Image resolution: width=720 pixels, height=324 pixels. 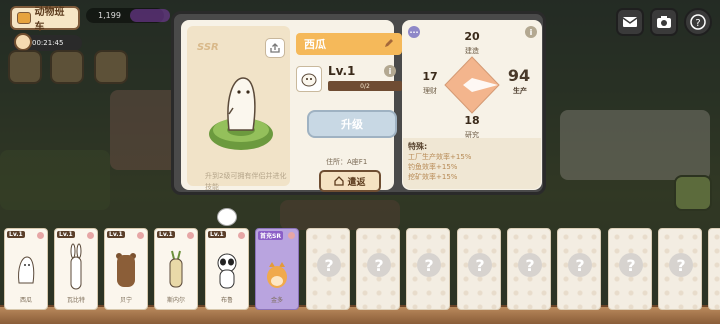 I want to click on avatar-icon, so click(x=309, y=80).